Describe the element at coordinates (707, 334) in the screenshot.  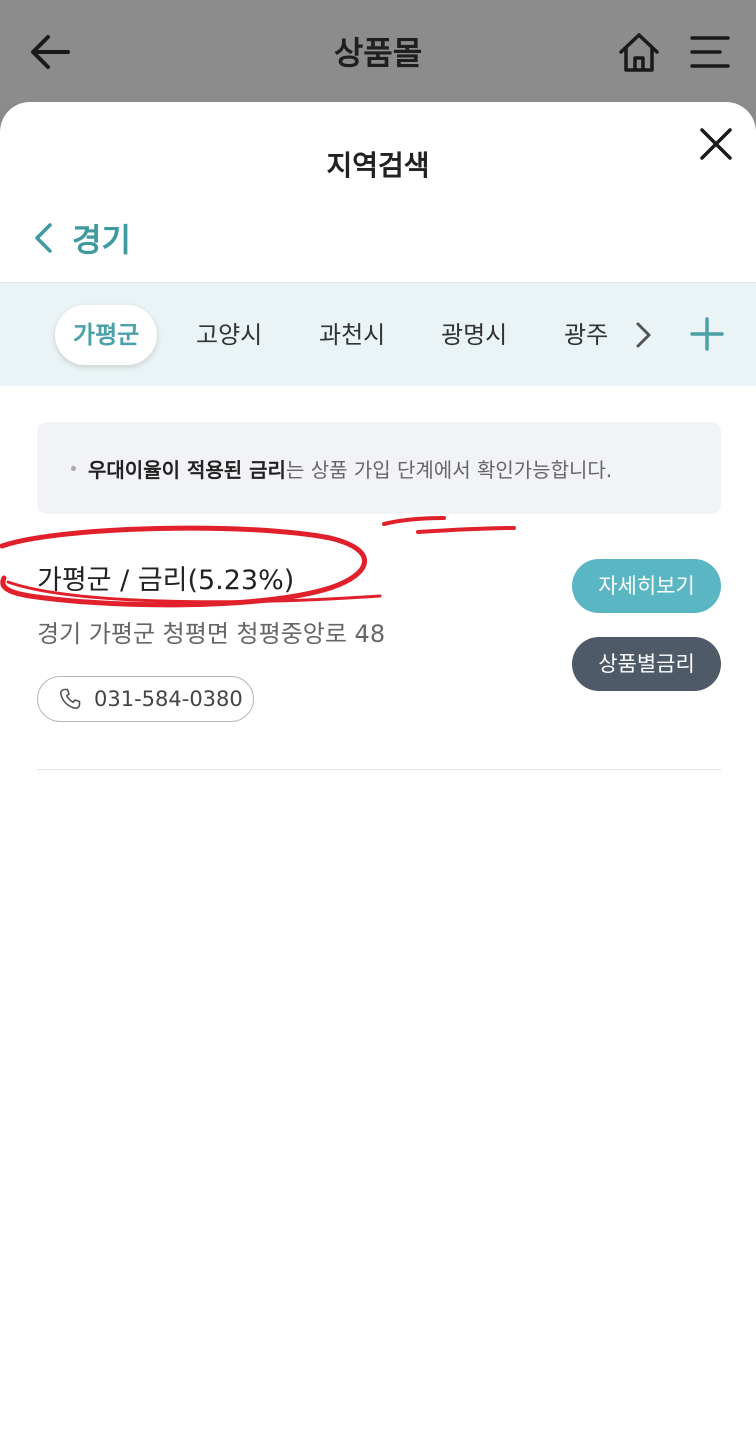
I see `plus-icon` at that location.